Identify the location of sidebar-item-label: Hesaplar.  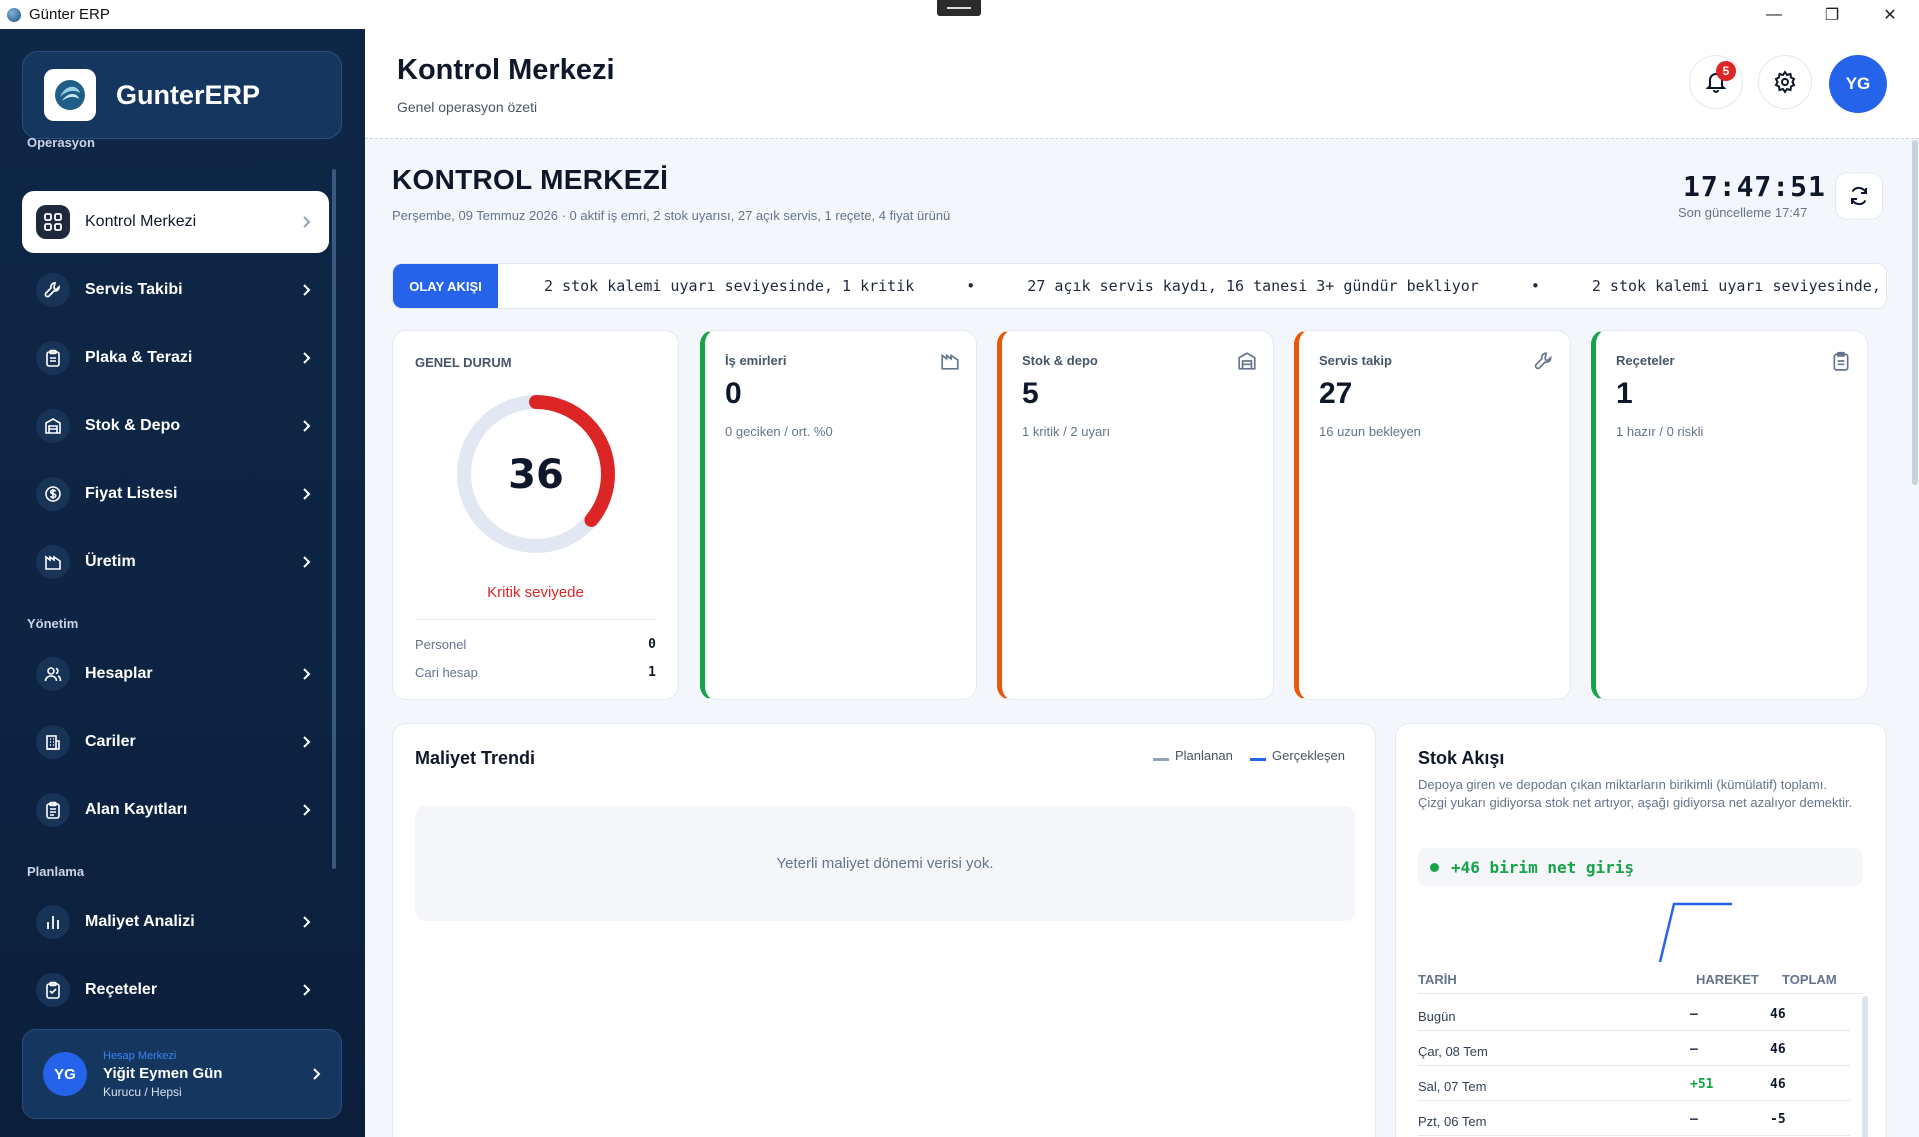
(119, 673).